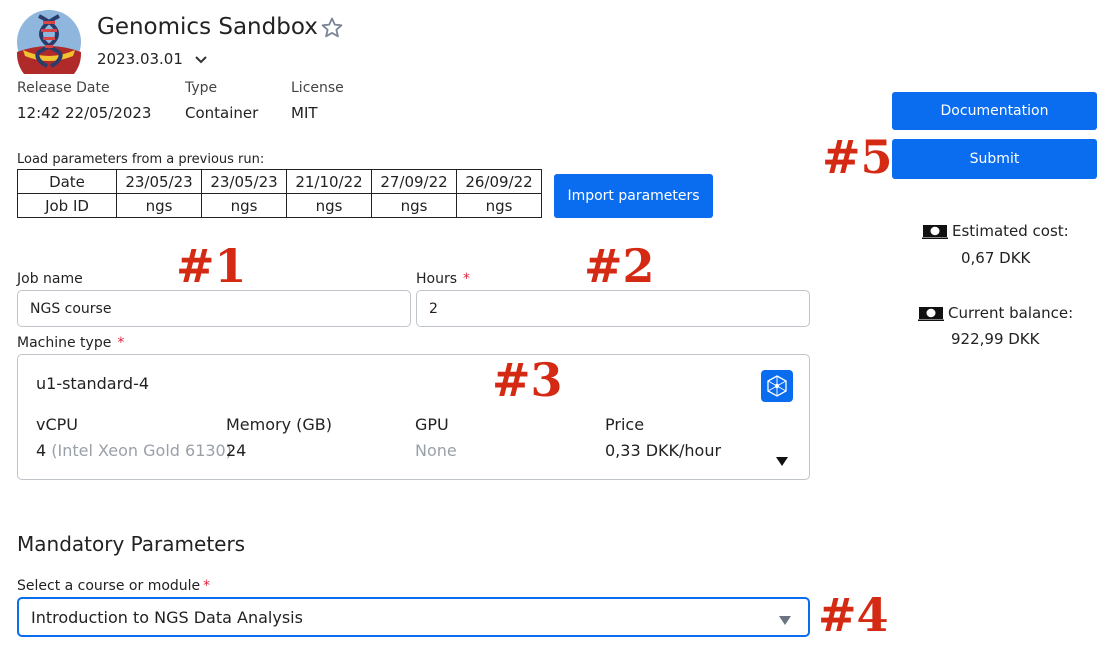 The width and height of the screenshot is (1097, 655). I want to click on run-date-cell: 26/09/22, so click(499, 181).